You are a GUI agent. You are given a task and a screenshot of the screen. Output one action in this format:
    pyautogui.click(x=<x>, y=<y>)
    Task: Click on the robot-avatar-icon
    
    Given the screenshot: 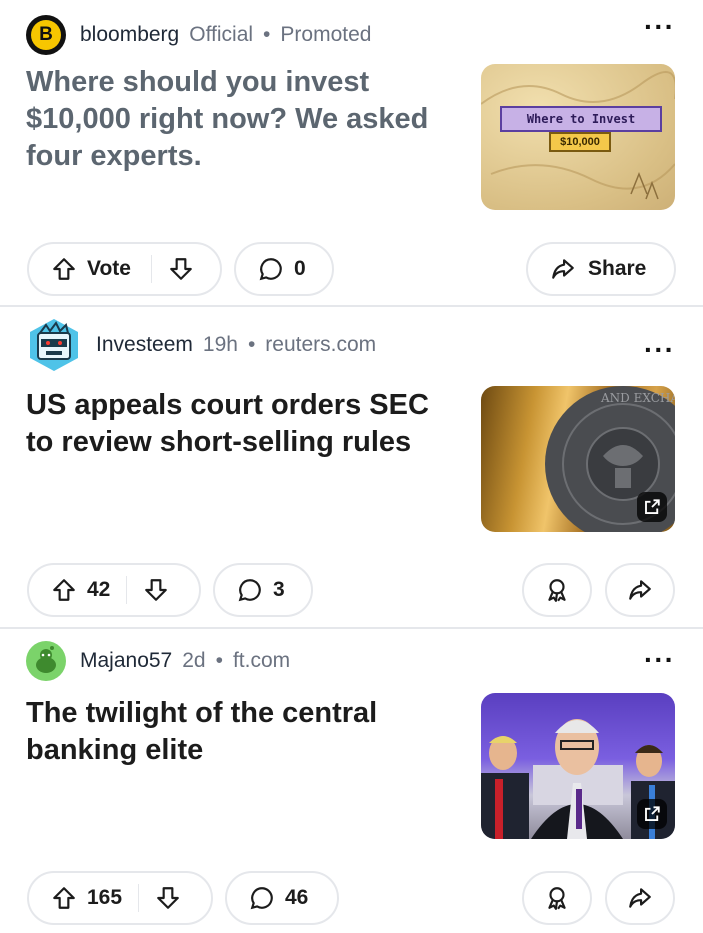 What is the action you would take?
    pyautogui.click(x=54, y=345)
    